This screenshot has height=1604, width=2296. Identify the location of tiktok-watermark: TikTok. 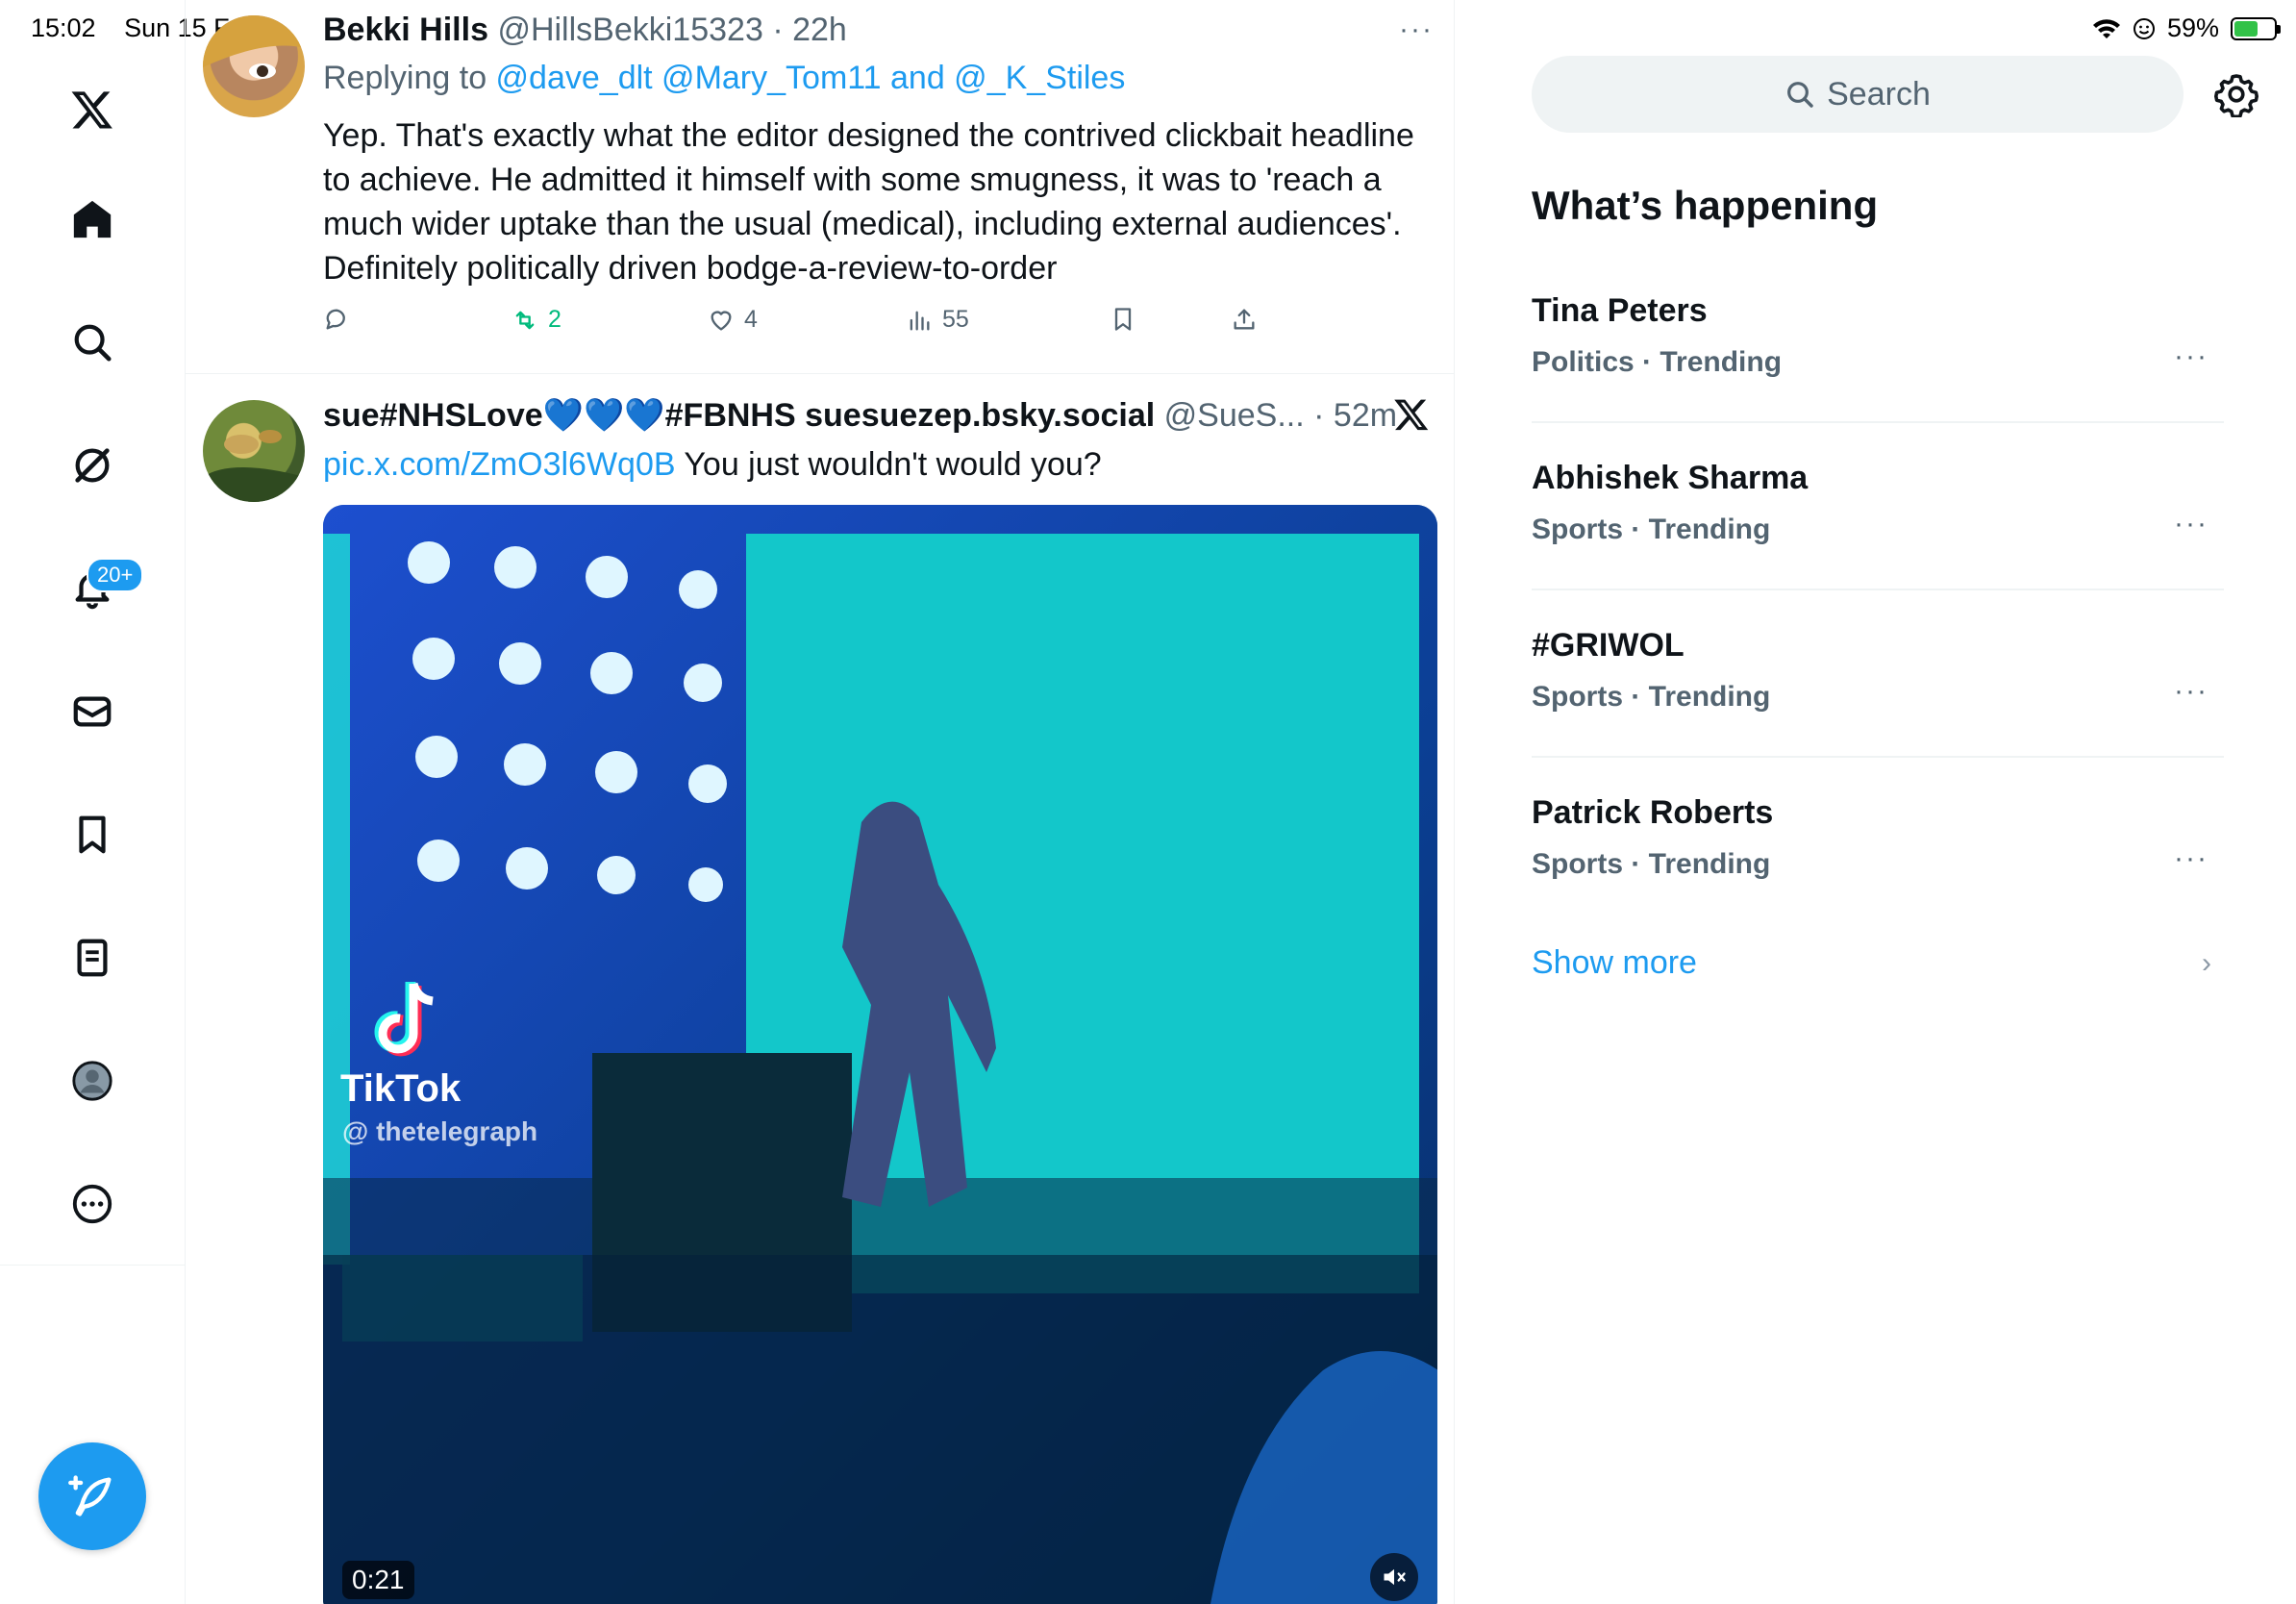
(401, 1088).